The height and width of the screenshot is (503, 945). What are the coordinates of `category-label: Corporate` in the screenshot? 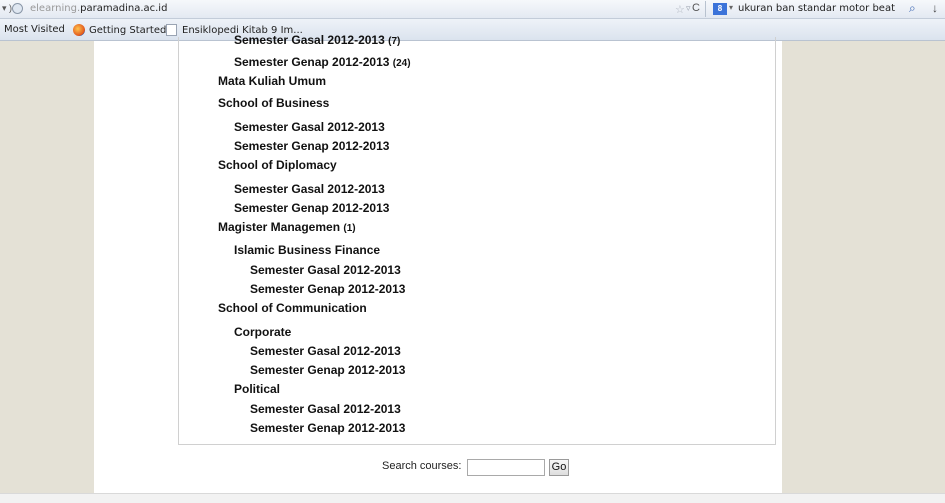 It's located at (263, 332).